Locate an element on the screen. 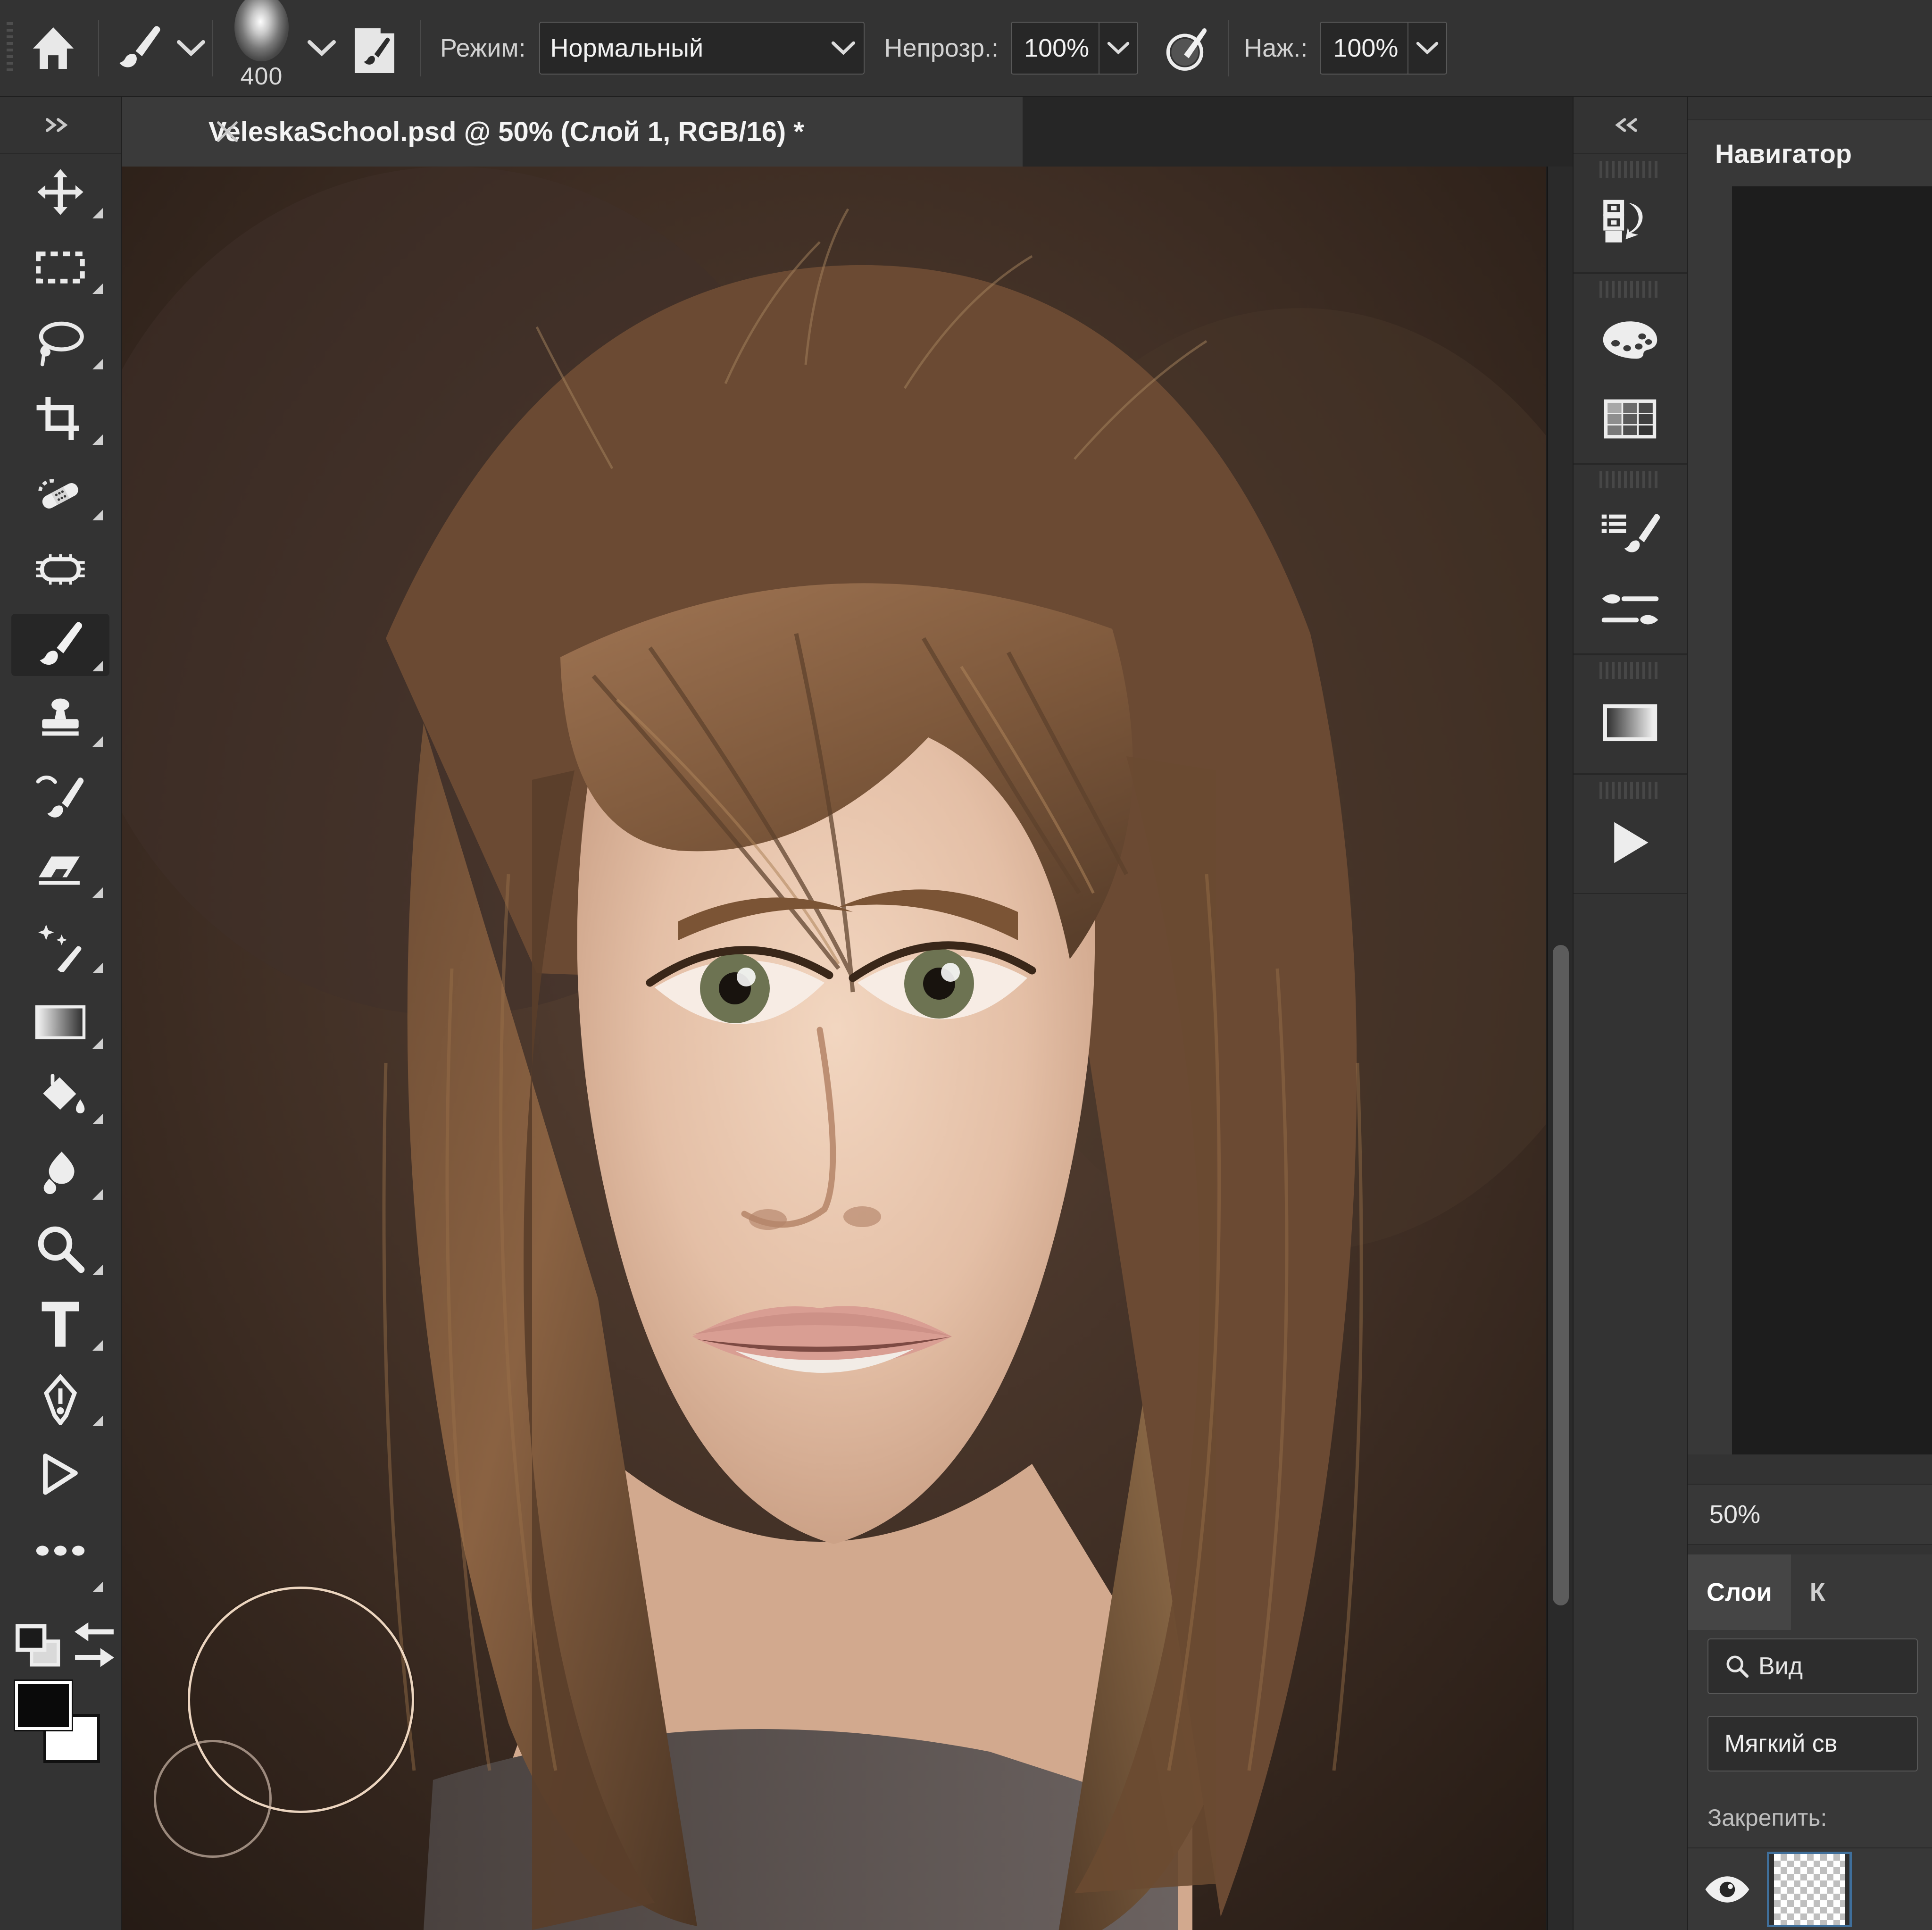 The image size is (1932, 1930). blend-mode-select: Нормальный is located at coordinates (702, 48).